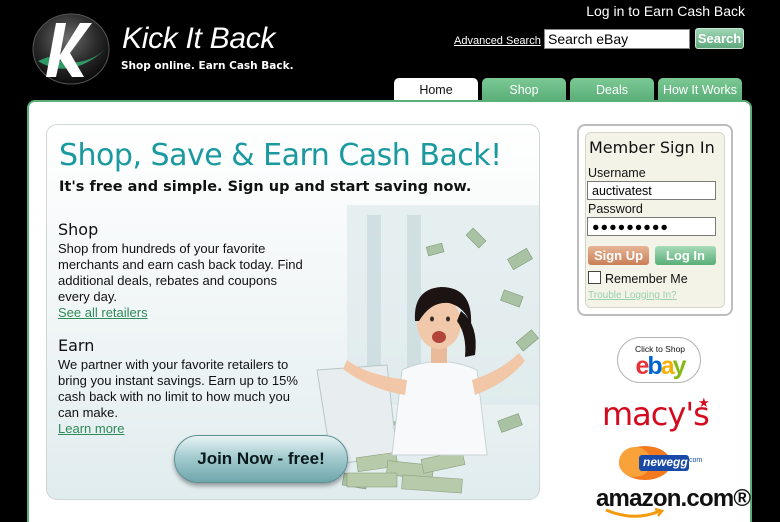  Describe the element at coordinates (617, 39) in the screenshot. I see `search-input` at that location.